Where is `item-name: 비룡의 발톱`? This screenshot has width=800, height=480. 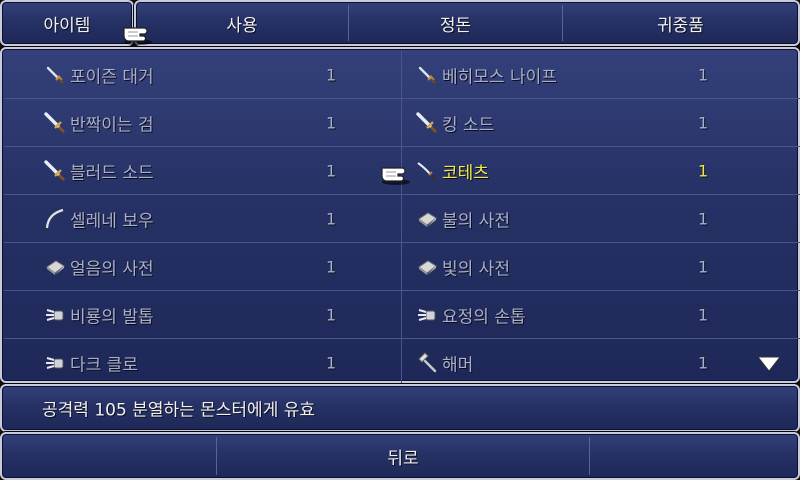
item-name: 비룡의 발톱 is located at coordinates (112, 317).